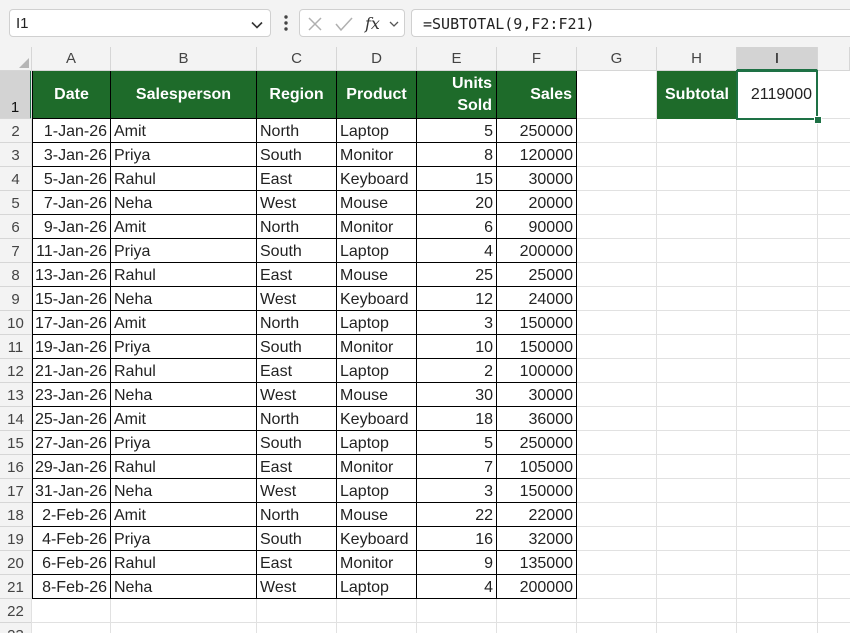 This screenshot has width=850, height=633. I want to click on table-cell: 27-Jan-26, so click(71, 443).